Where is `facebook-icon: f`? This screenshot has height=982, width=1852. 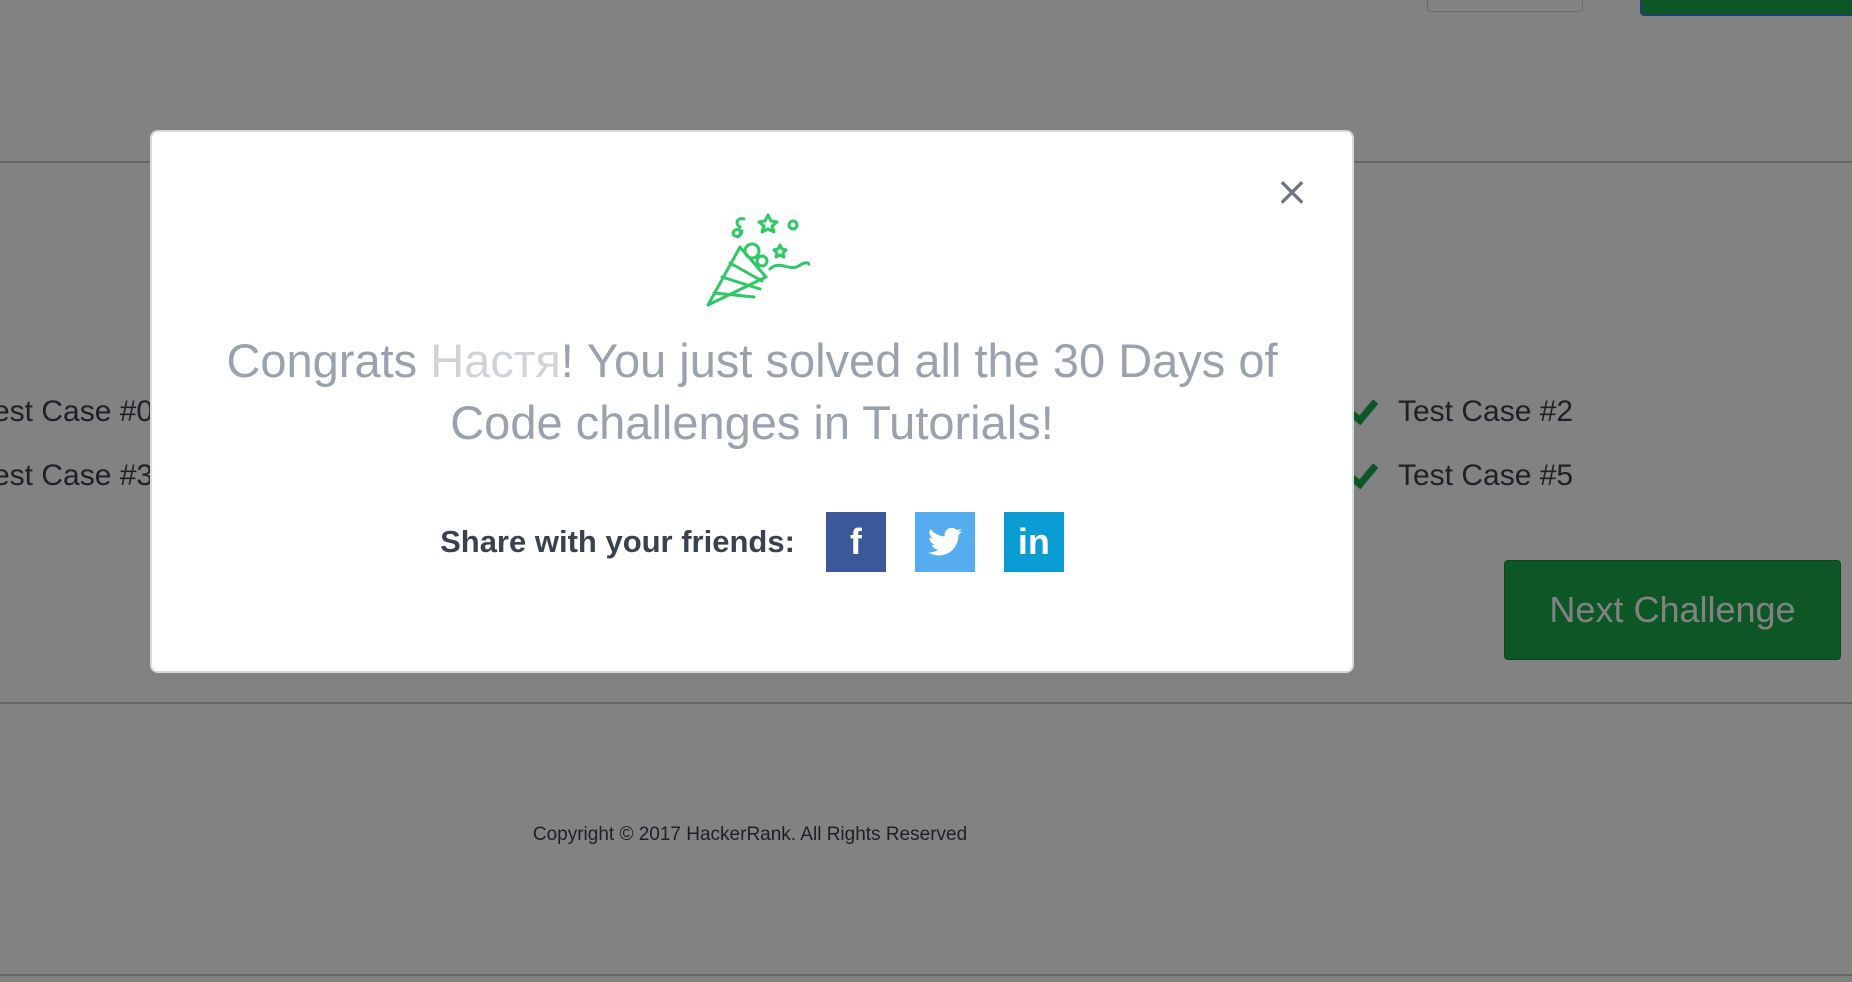
facebook-icon: f is located at coordinates (855, 541).